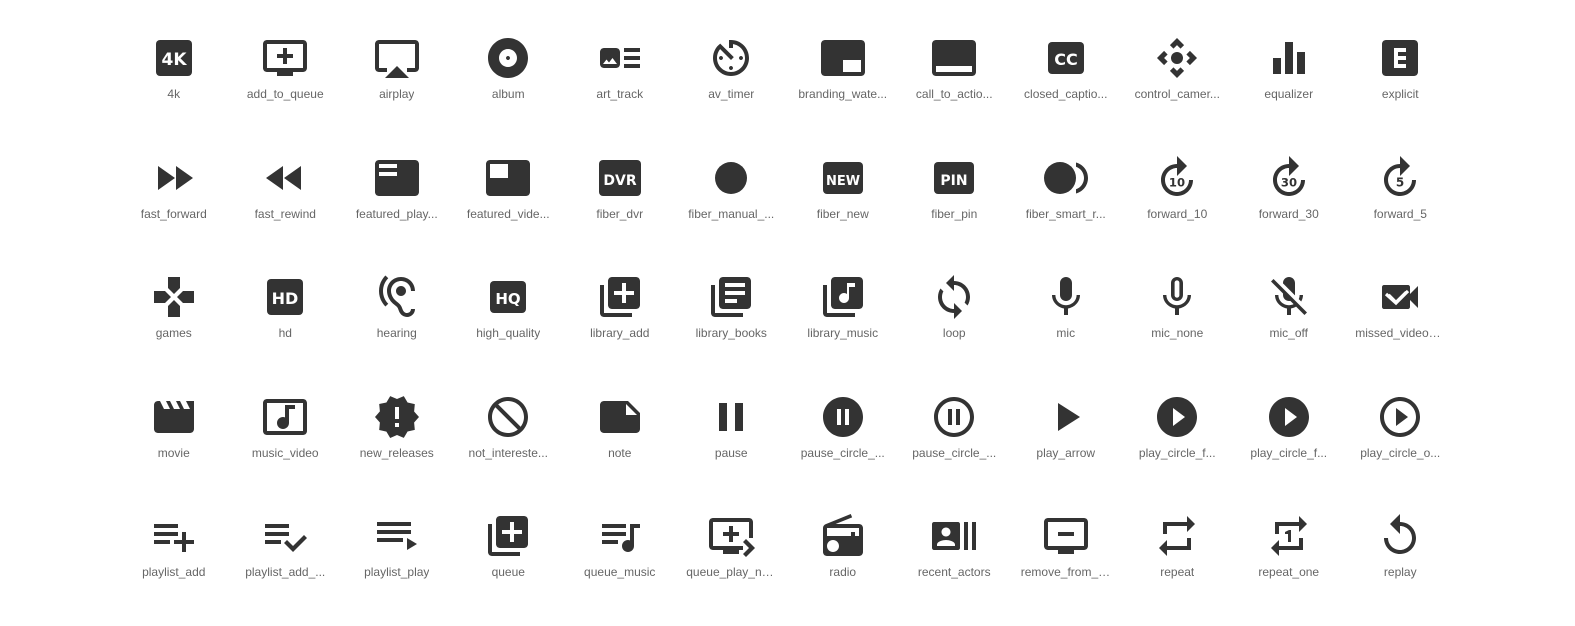  I want to click on forward-30-icon: 30, so click(1289, 178).